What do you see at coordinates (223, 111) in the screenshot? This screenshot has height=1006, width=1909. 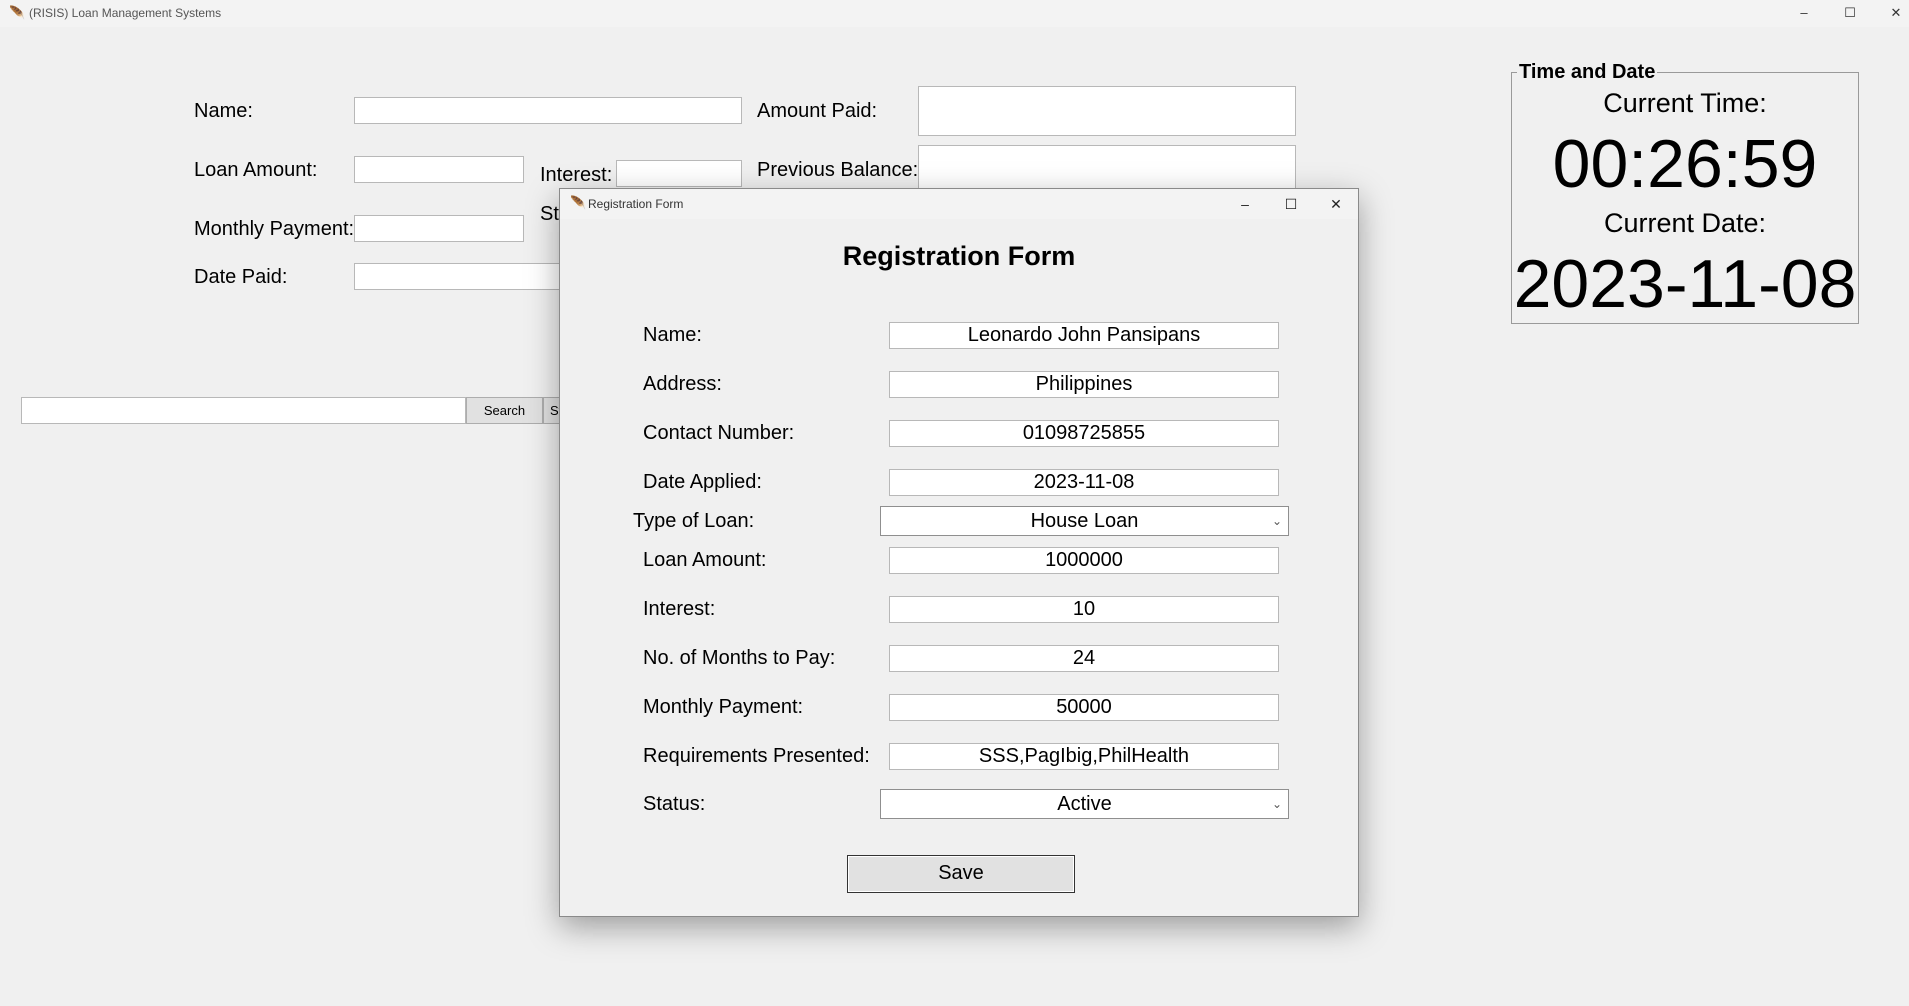 I see `name-label: Name:` at bounding box center [223, 111].